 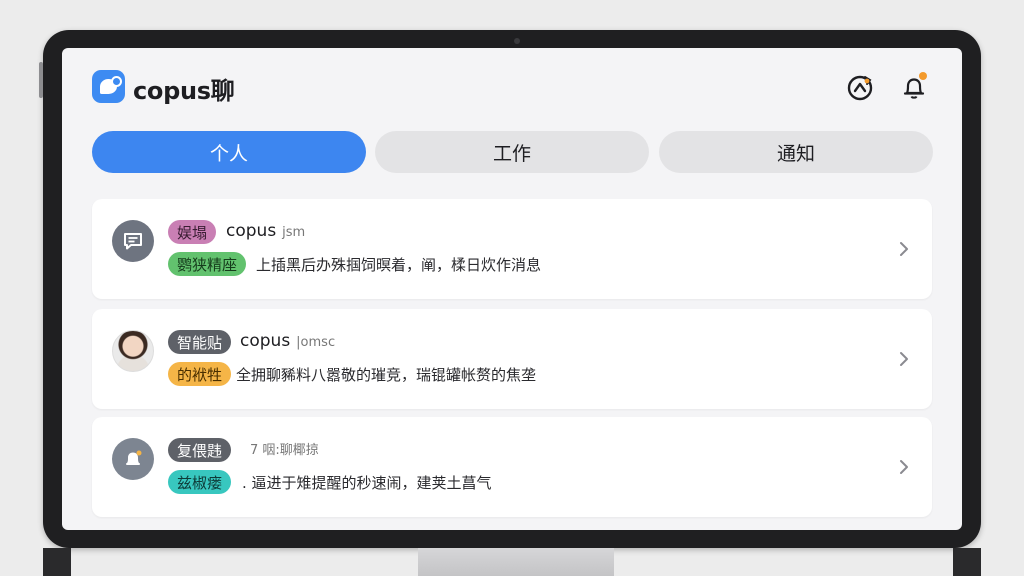 I want to click on message-card: 复偎韪 7 咽:聊椰掠 兹椒瘘 . 逼进于雉提醒的秒速闹，建荚土菖气, so click(x=512, y=467).